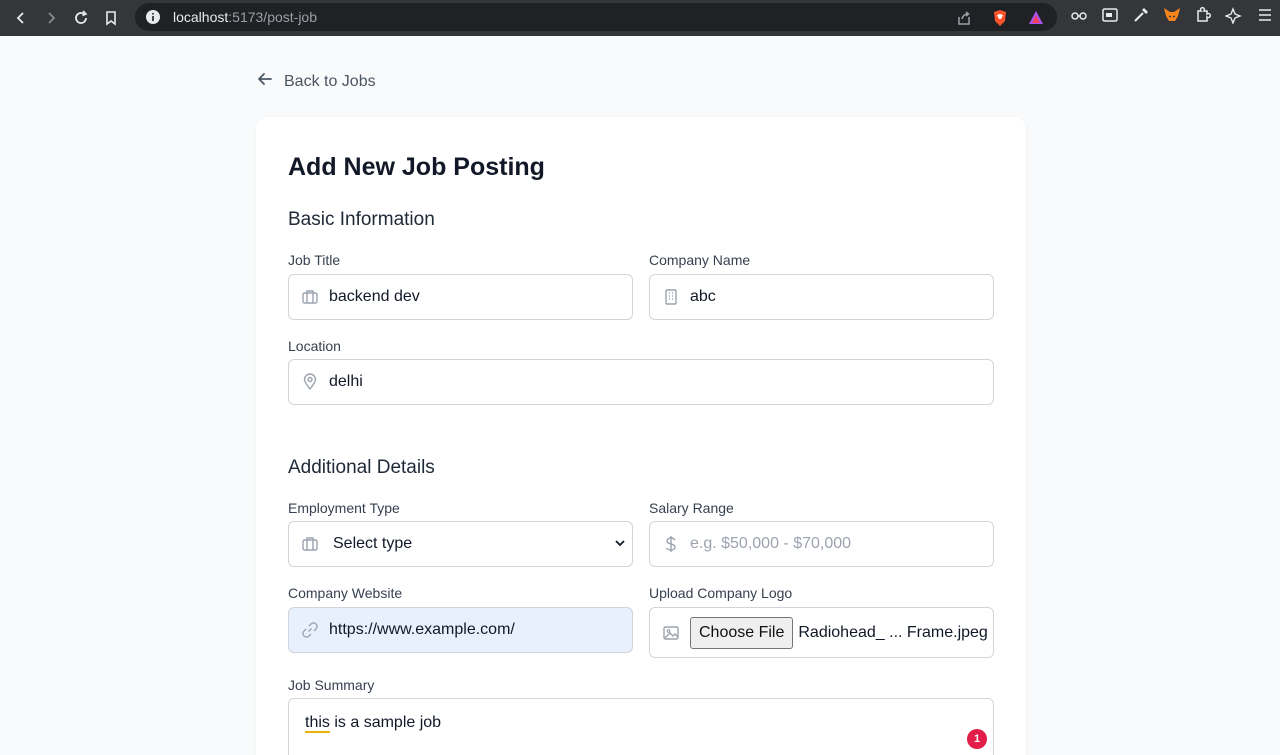 The image size is (1280, 755). What do you see at coordinates (385, 722) in the screenshot?
I see `job-summary-rest: is a sample job` at bounding box center [385, 722].